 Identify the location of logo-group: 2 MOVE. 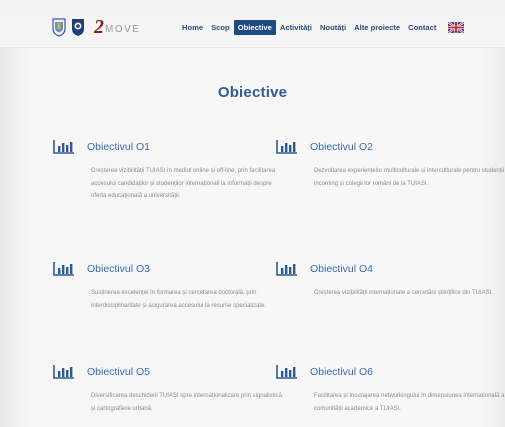
(96, 27).